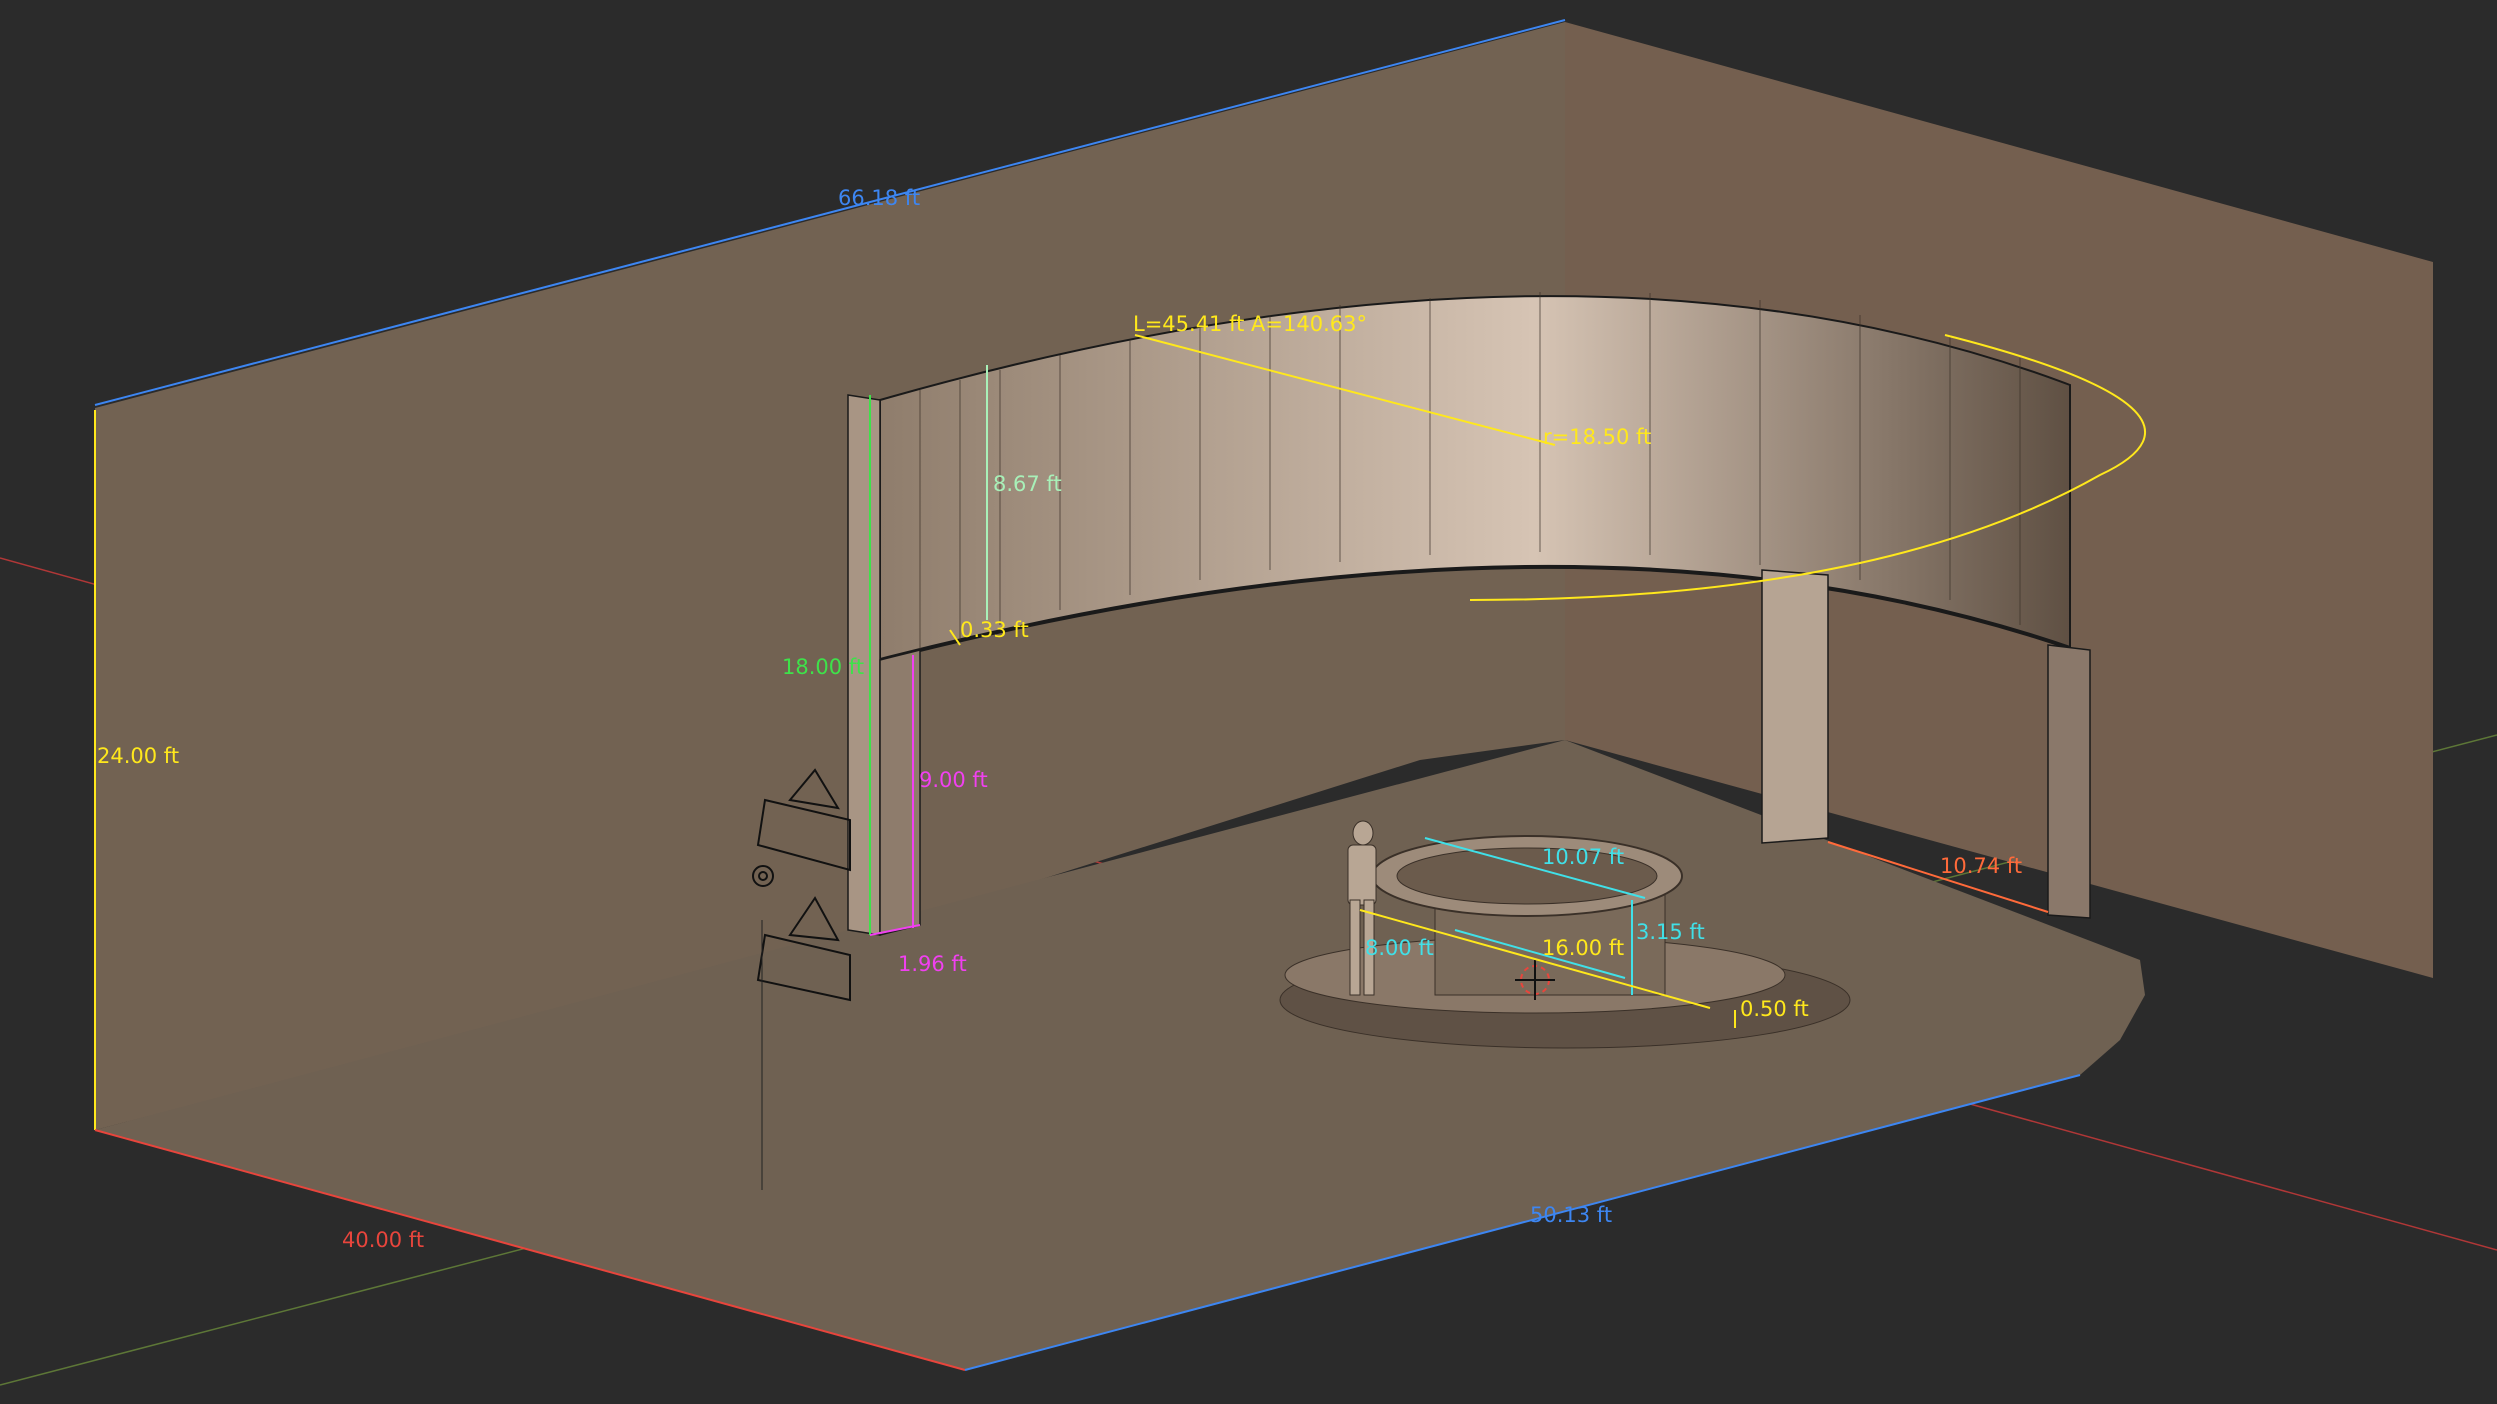 This screenshot has width=2497, height=1404. I want to click on dim-pillar-spacing: 10.74 ft, so click(1981, 866).